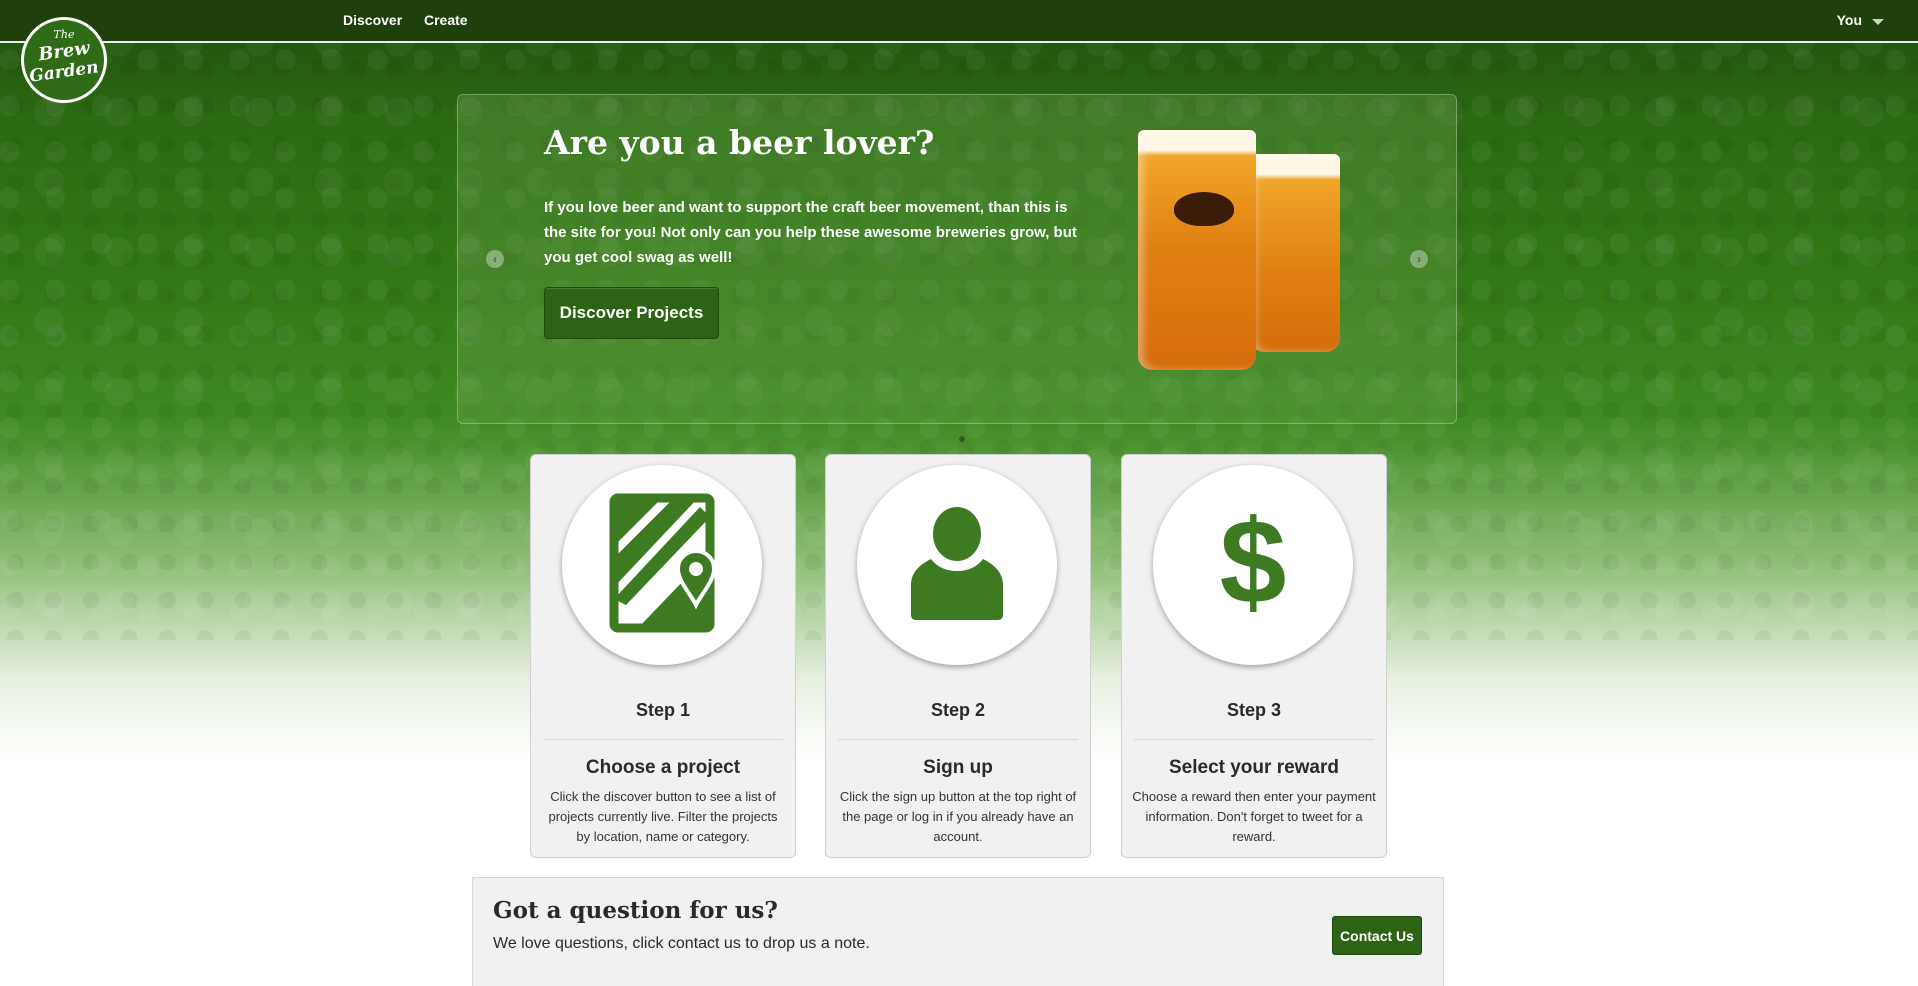  I want to click on carousel-next-icon: ›, so click(1419, 259).